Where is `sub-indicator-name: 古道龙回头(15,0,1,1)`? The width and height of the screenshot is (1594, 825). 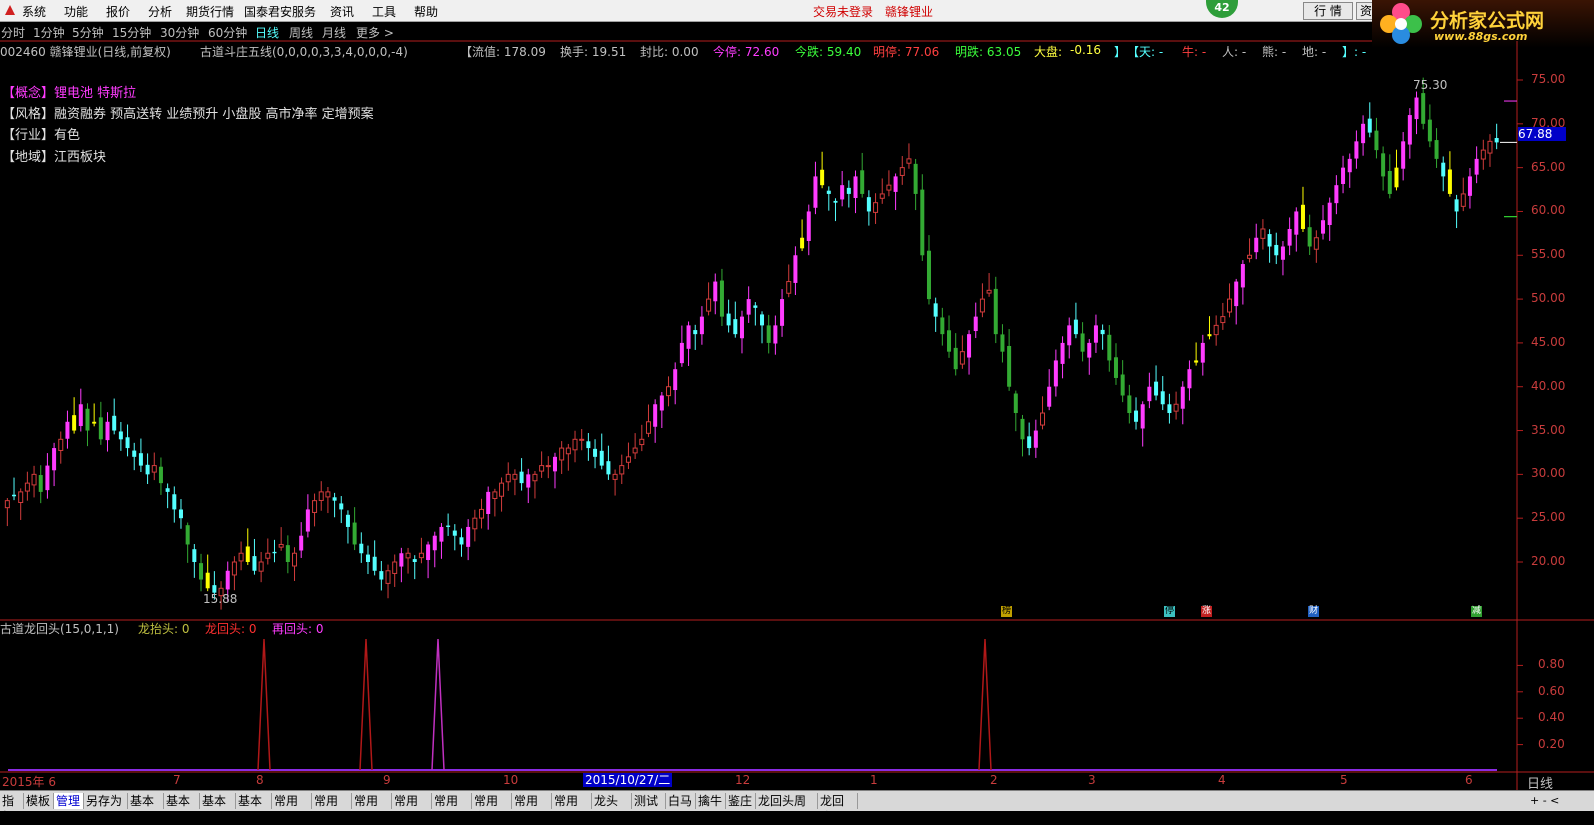
sub-indicator-name: 古道龙回头(15,0,1,1) is located at coordinates (59, 628).